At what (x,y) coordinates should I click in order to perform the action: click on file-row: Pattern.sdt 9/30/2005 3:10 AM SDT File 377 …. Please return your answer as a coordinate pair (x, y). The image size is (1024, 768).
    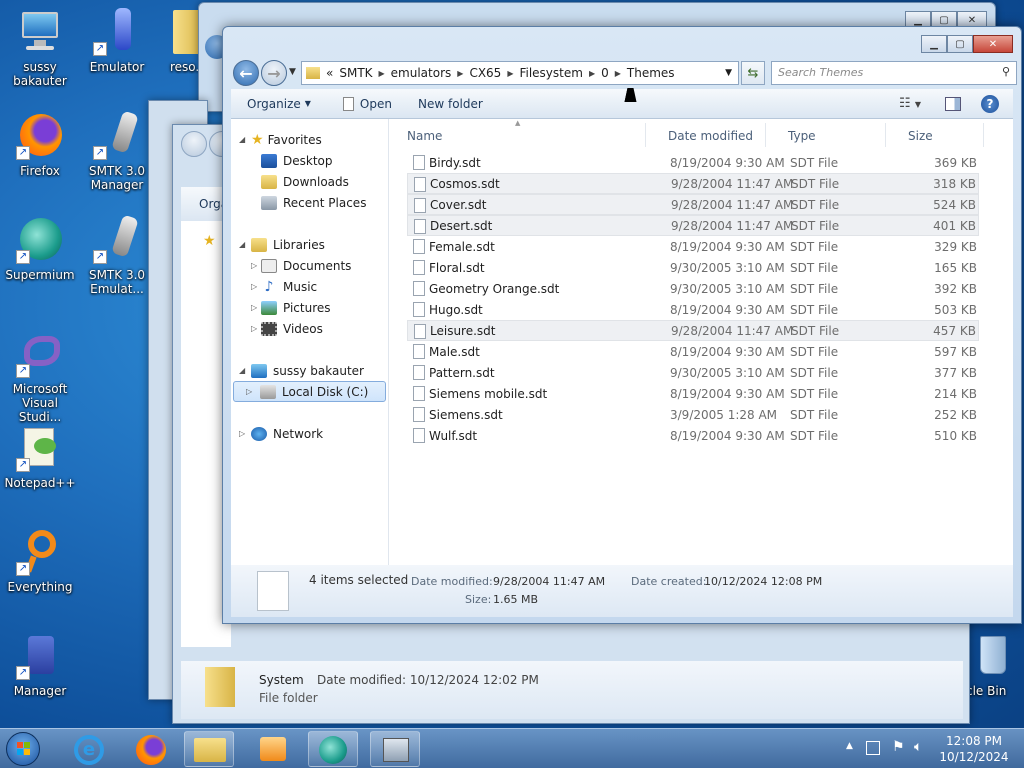
    Looking at the image, I should click on (693, 372).